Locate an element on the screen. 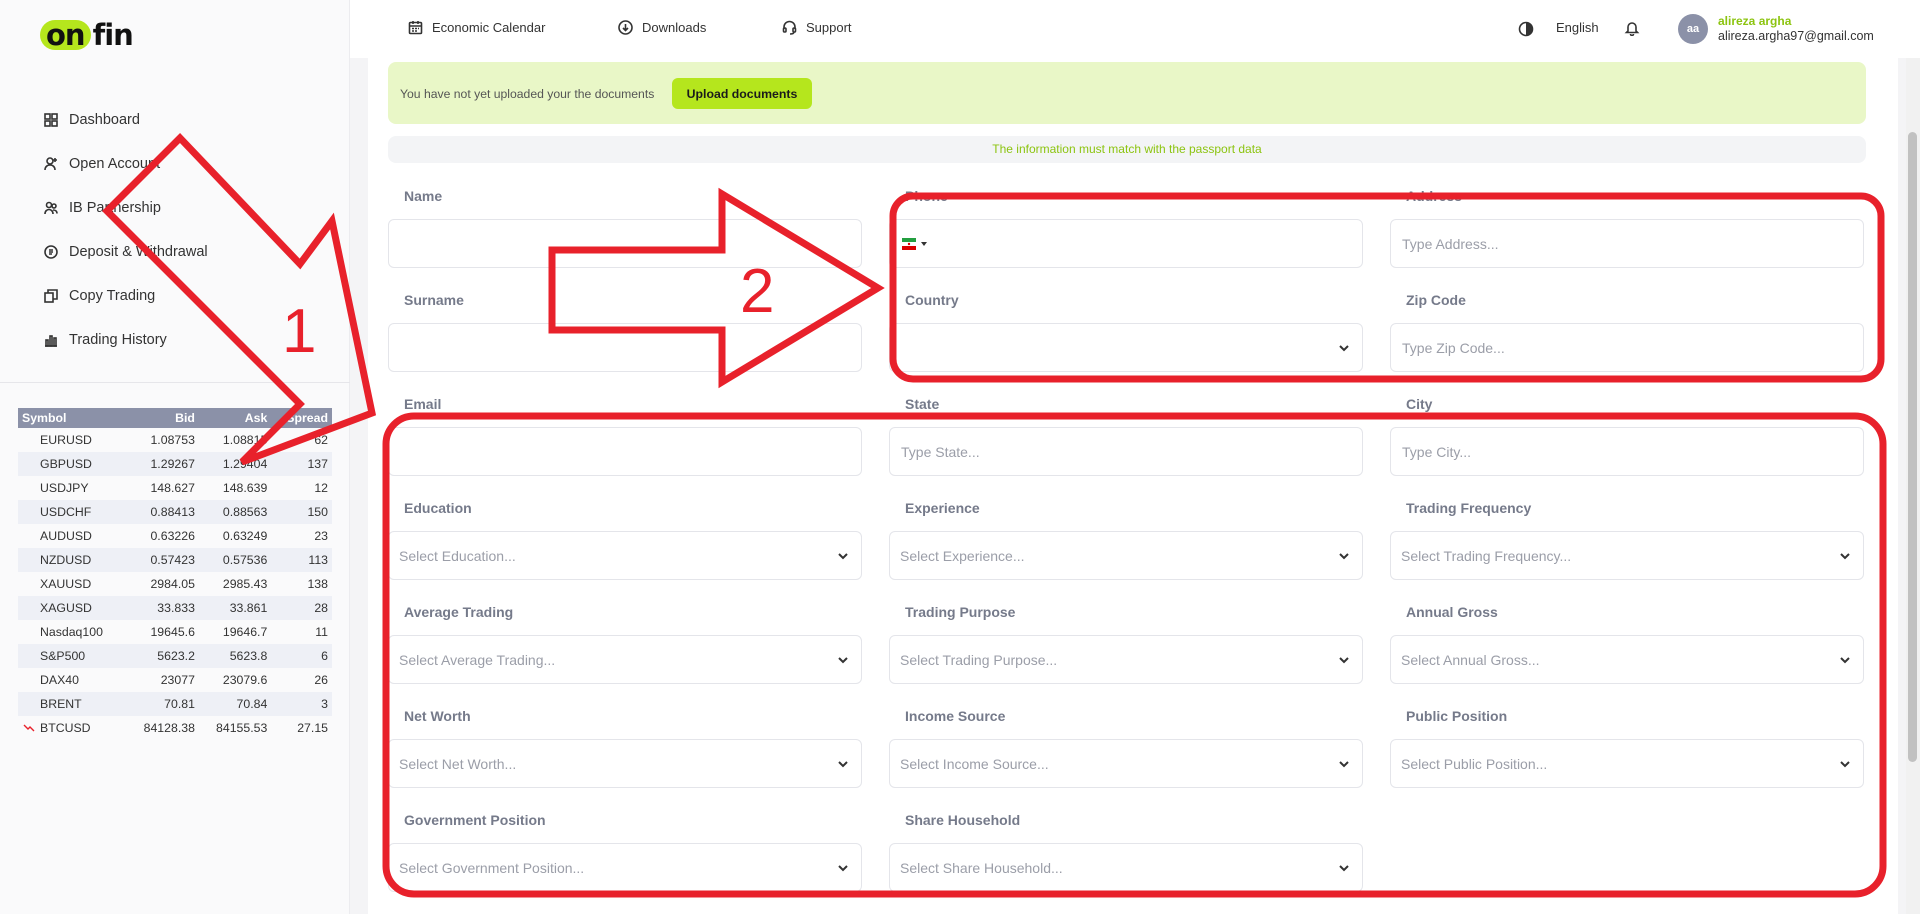 The image size is (1920, 914). email-label: Email is located at coordinates (423, 404).